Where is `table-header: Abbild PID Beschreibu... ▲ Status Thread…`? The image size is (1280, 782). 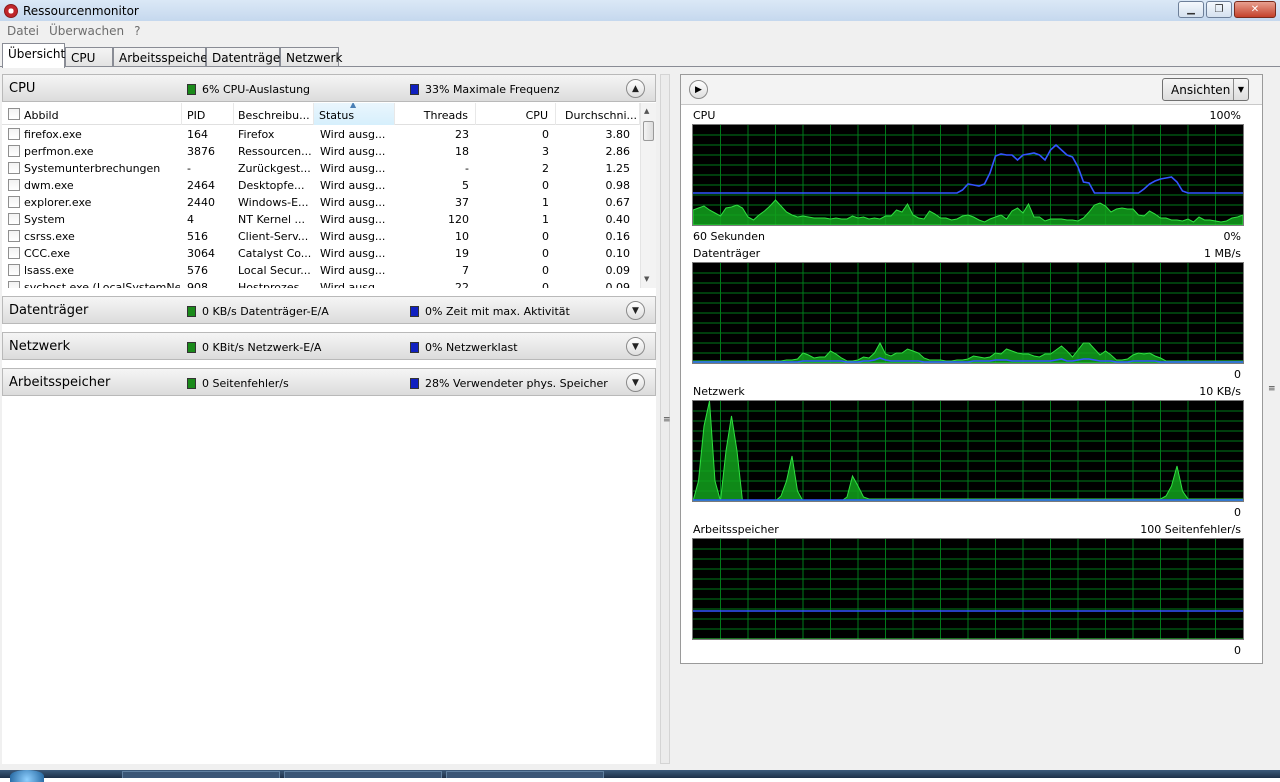
table-header: Abbild PID Beschreibu... ▲ Status Thread… is located at coordinates (321, 114).